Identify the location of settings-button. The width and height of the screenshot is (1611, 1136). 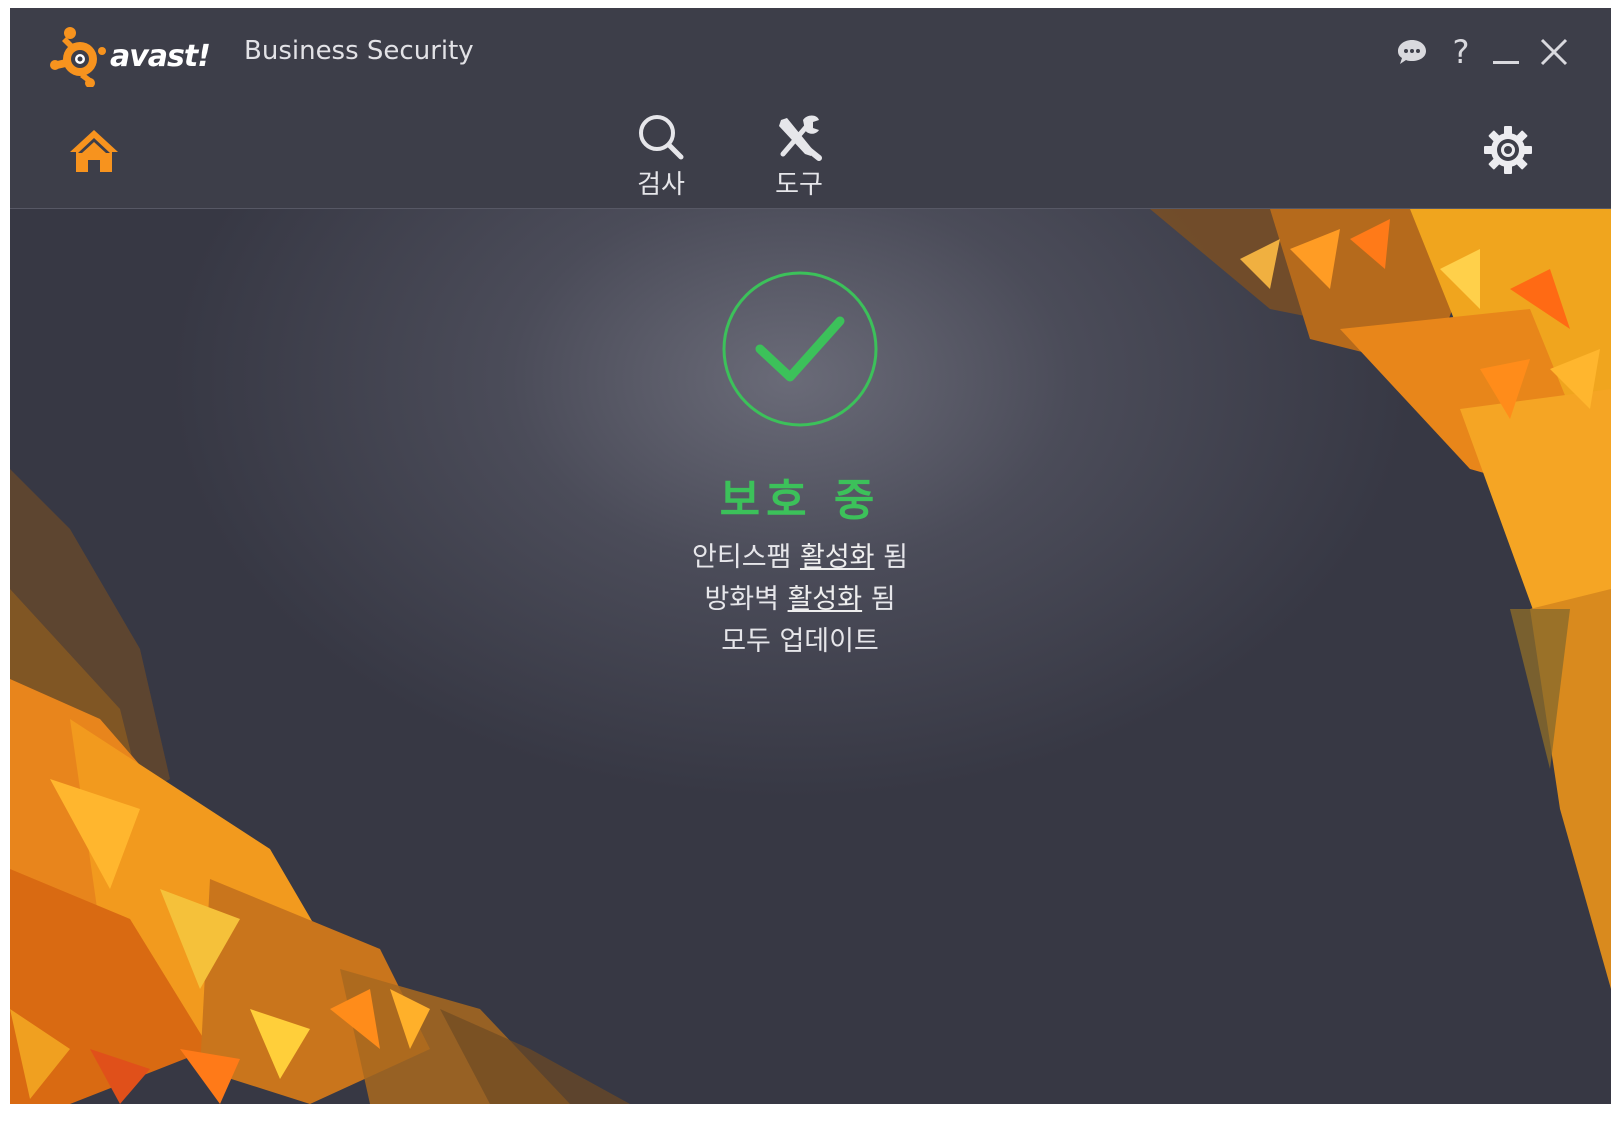
(1508, 150).